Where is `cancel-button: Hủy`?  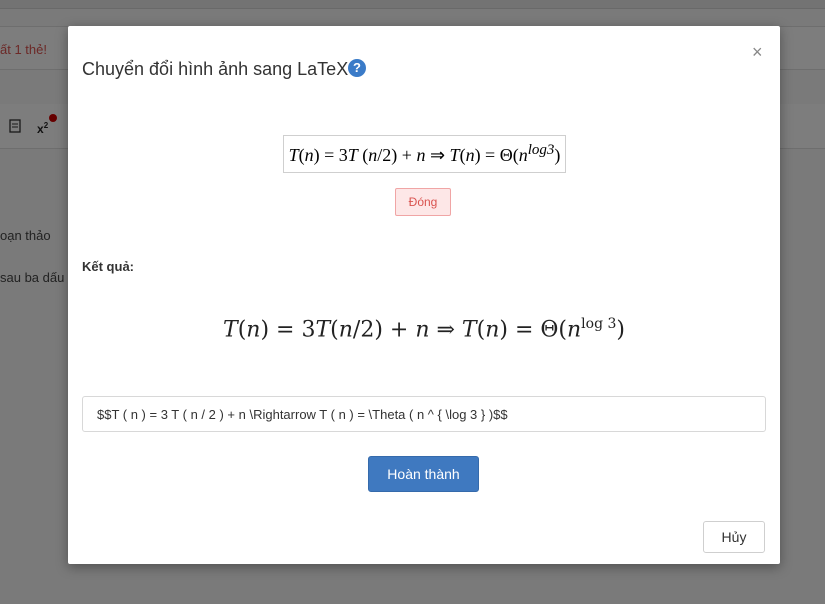
cancel-button: Hủy is located at coordinates (734, 537).